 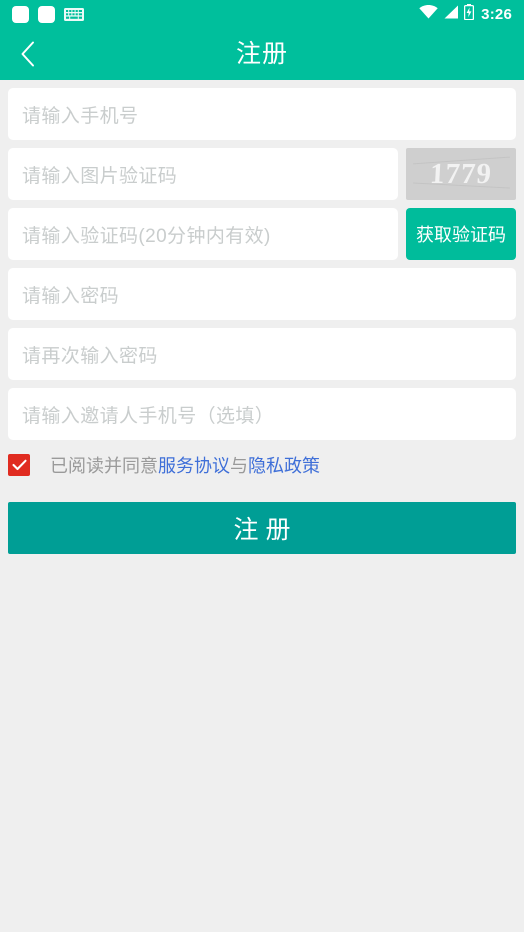 I want to click on agreement-text: 已阅读并同意服务协议与隐私政策, so click(x=185, y=465).